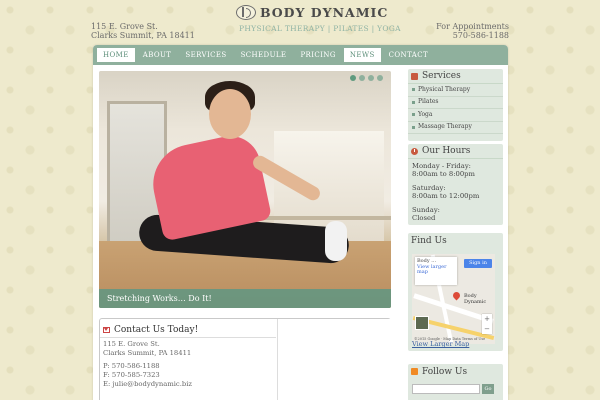 The width and height of the screenshot is (600, 400). Describe the element at coordinates (408, 55) in the screenshot. I see `nav-contact: CONTACT` at that location.